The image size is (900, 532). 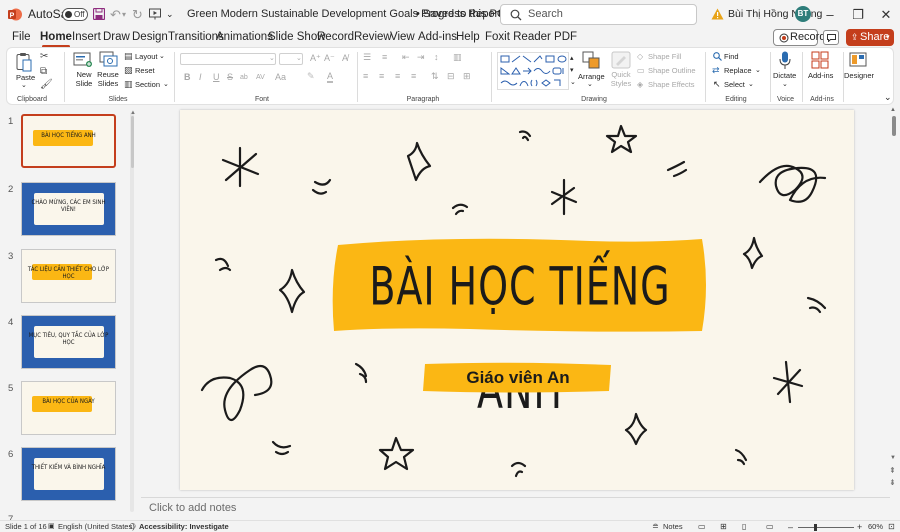 What do you see at coordinates (875, 526) in the screenshot?
I see `zoom-level: 60%` at bounding box center [875, 526].